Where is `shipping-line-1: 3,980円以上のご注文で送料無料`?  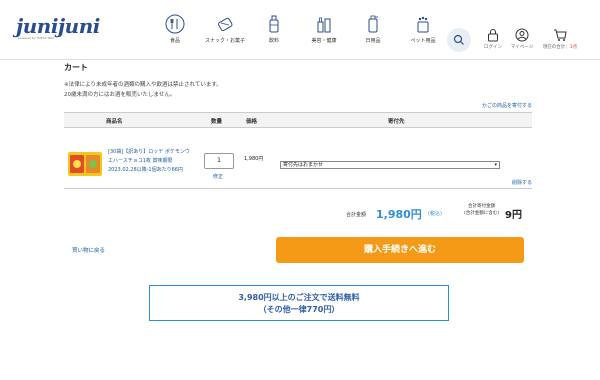 shipping-line-1: 3,980円以上のご注文で送料無料 is located at coordinates (299, 297).